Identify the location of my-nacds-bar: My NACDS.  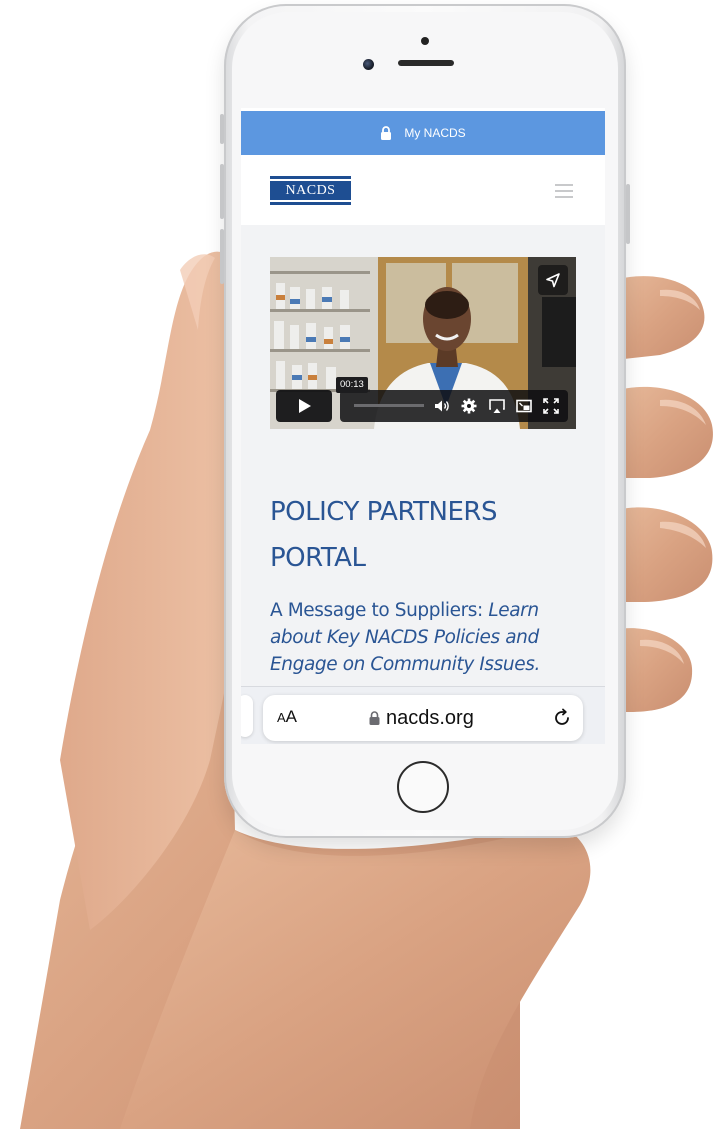
(423, 133).